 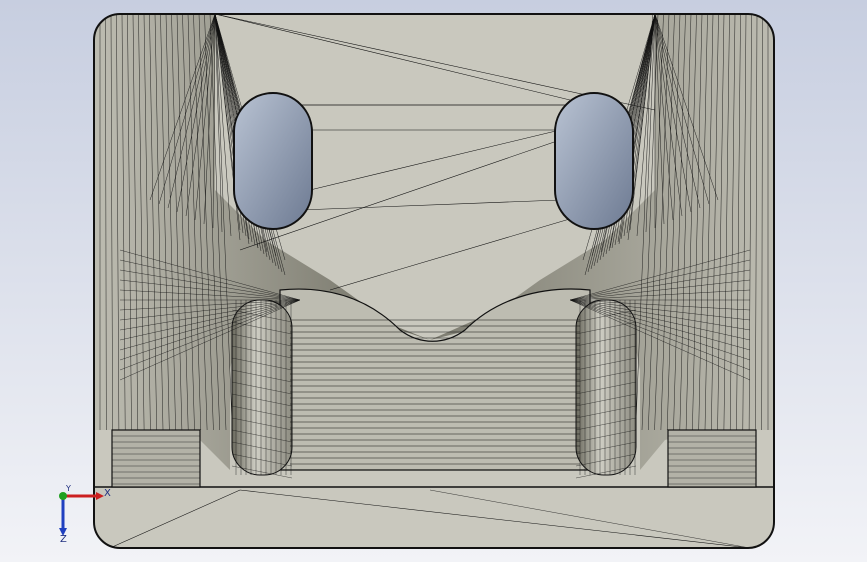 I want to click on z-axis-label: Z, so click(x=63, y=539).